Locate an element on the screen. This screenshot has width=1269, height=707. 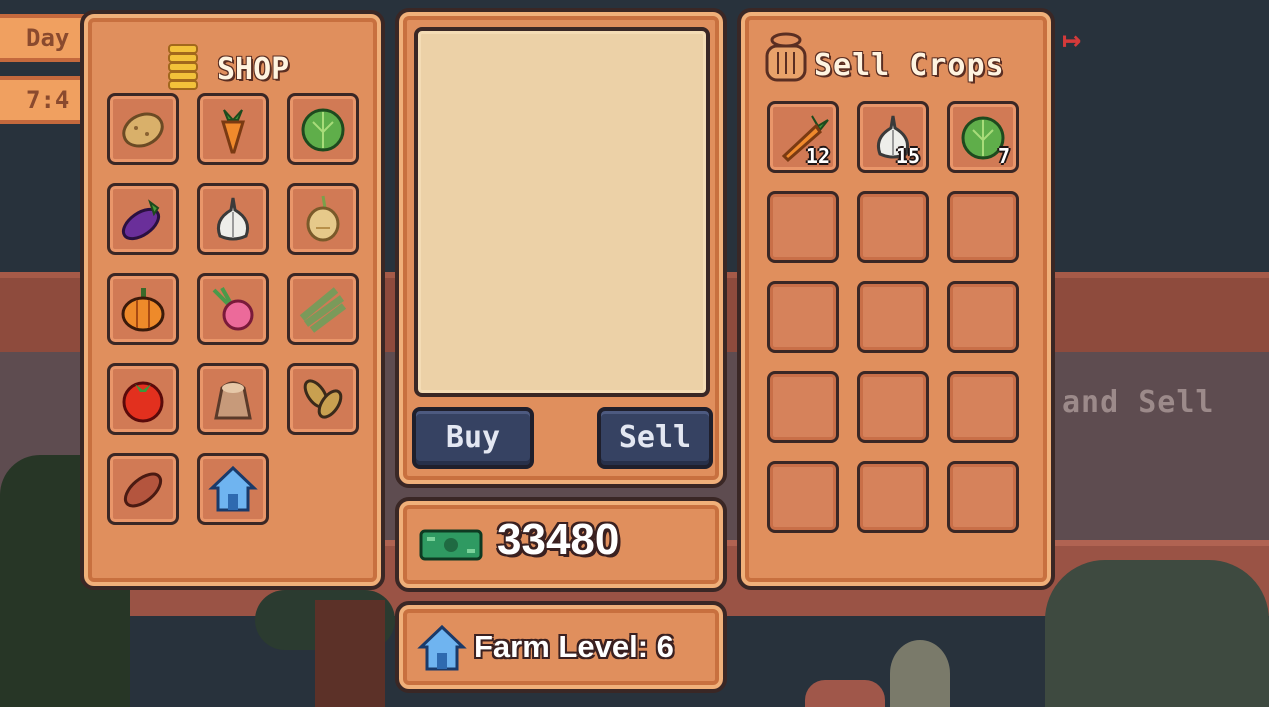
pumpkin-icon is located at coordinates (143, 310).